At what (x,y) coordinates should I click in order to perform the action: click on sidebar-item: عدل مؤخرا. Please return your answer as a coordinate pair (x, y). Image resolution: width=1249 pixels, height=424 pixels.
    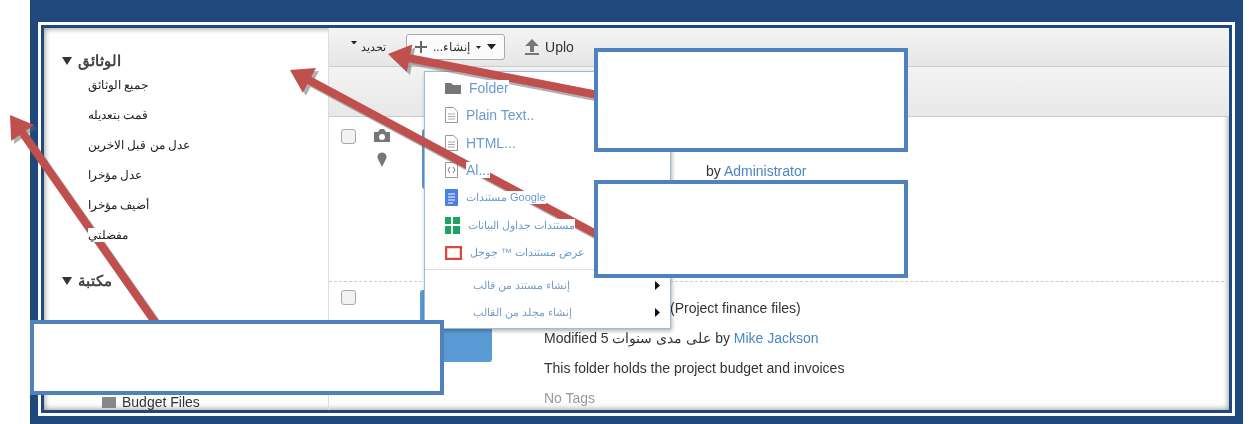
    Looking at the image, I should click on (115, 175).